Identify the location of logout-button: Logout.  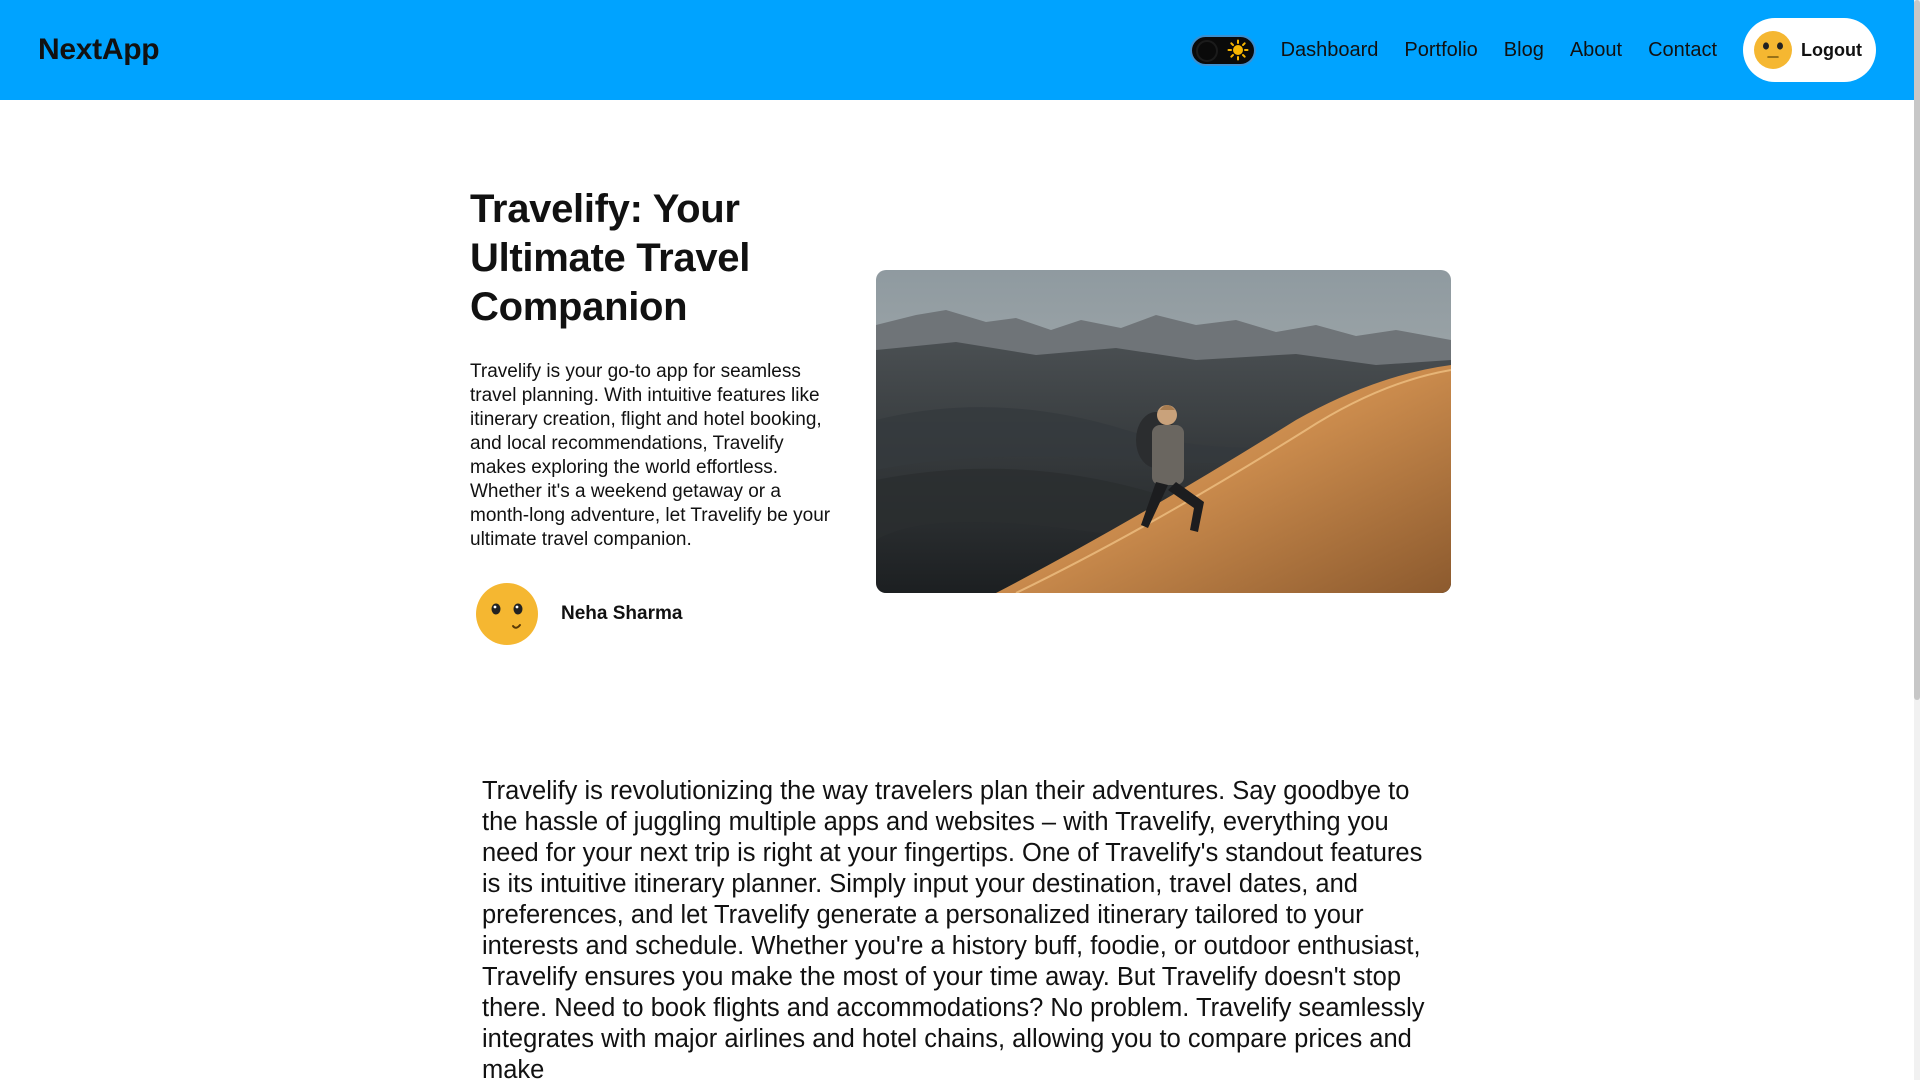
(1809, 50).